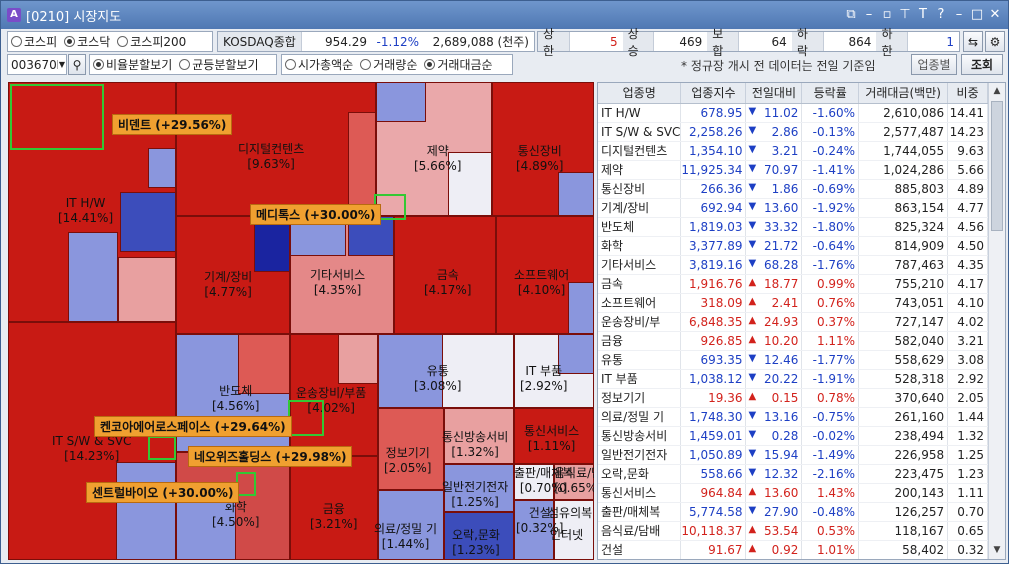 This screenshot has height=564, width=1009. Describe the element at coordinates (997, 166) in the screenshot. I see `scroll-thumb` at that location.